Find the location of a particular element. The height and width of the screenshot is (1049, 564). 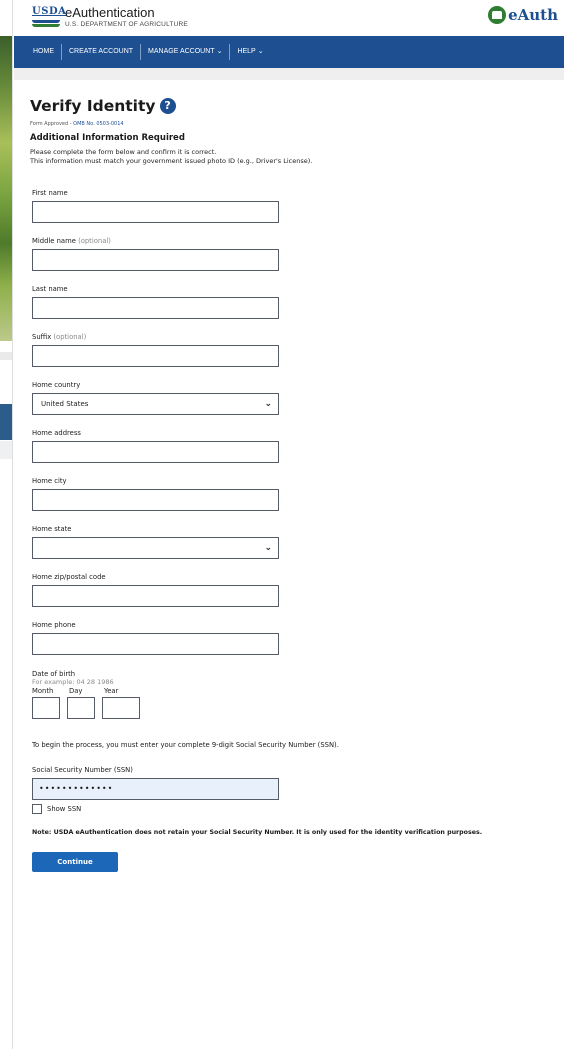

show-ssn-row: Show SSN is located at coordinates (56, 809).